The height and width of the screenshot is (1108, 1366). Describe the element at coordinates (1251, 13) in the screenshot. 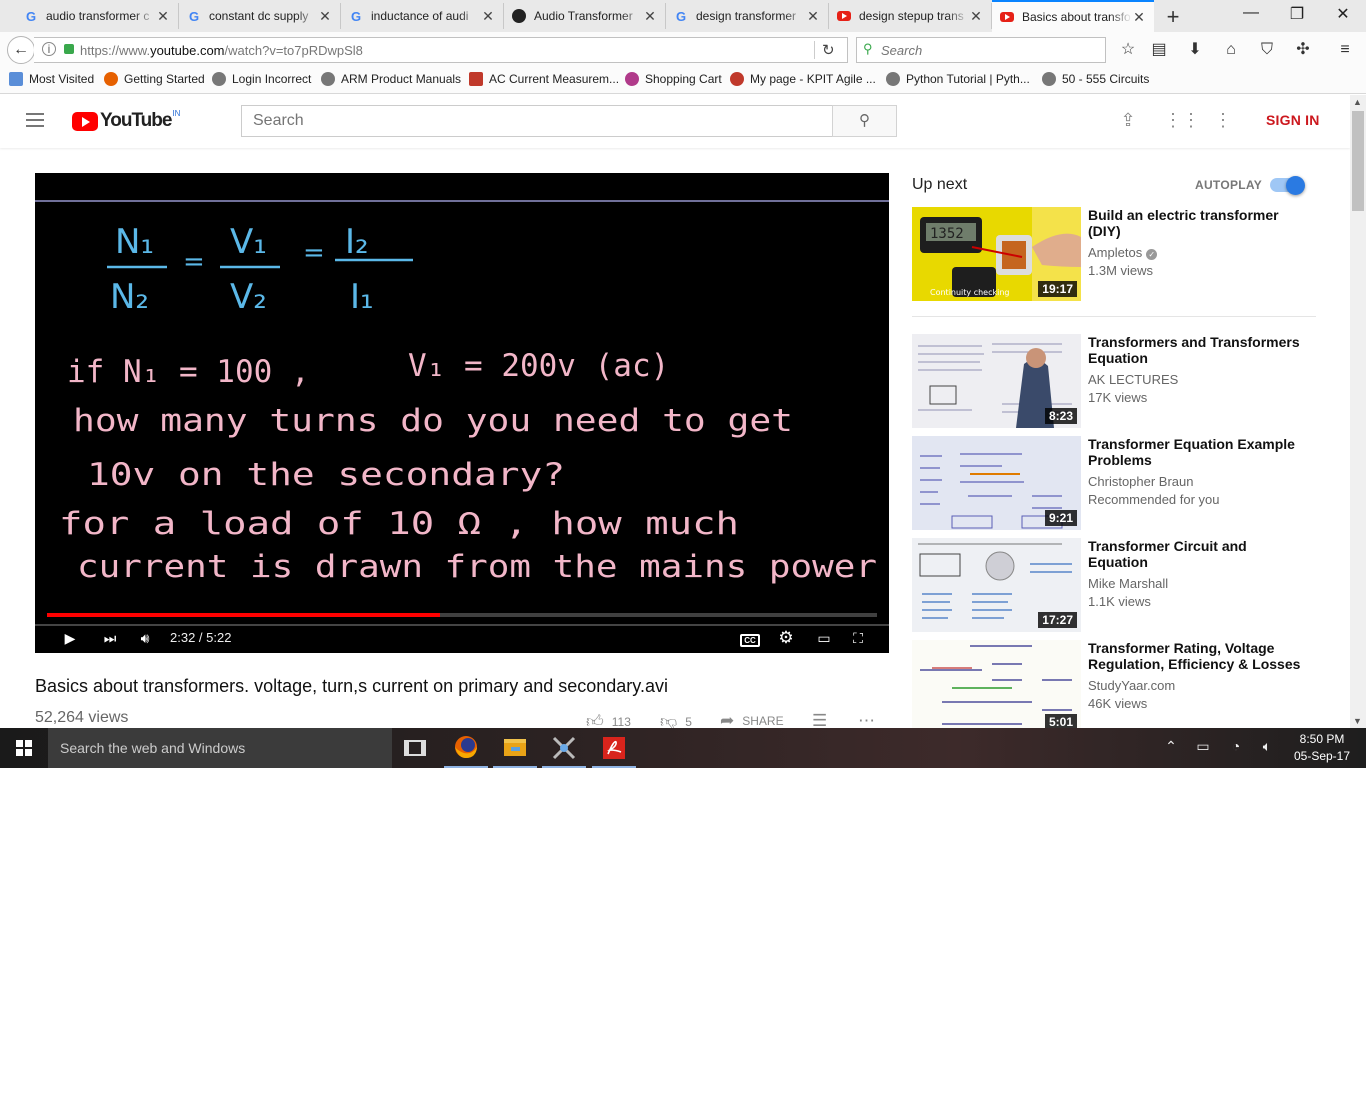

I see `minimize-icon: —` at that location.